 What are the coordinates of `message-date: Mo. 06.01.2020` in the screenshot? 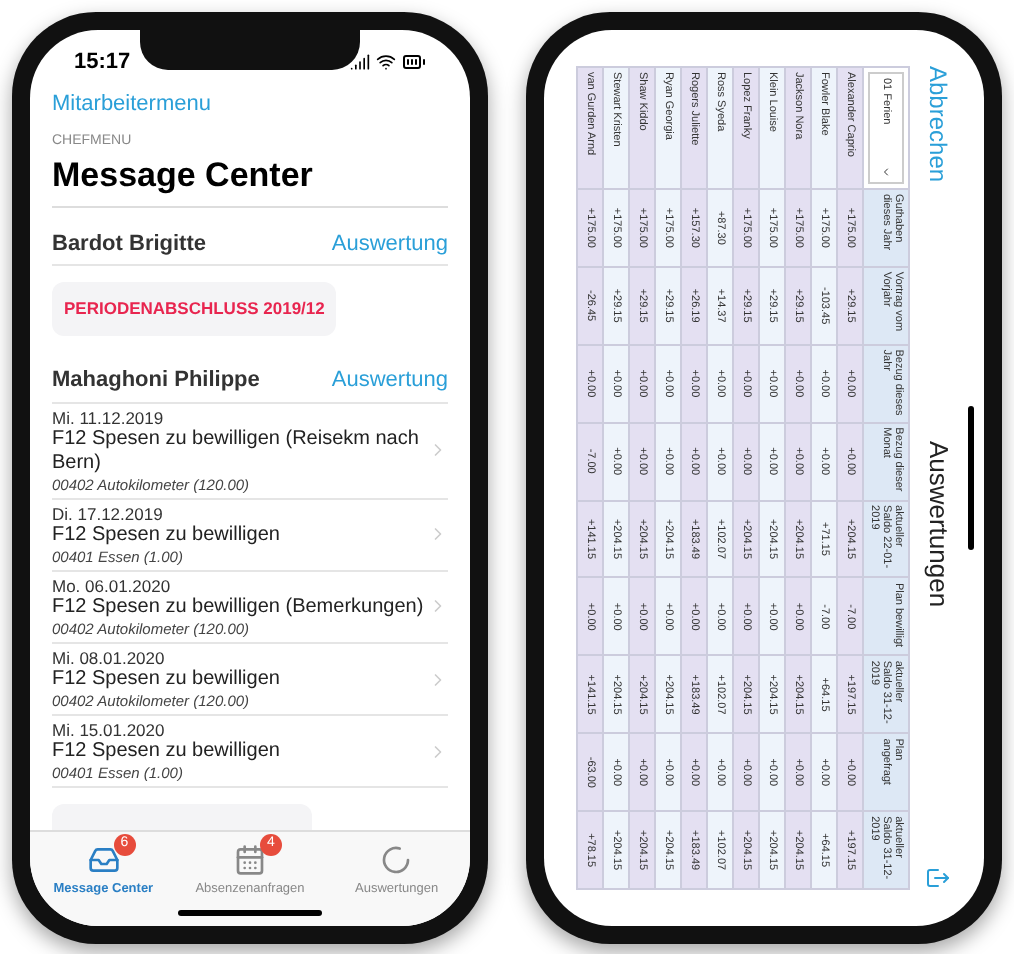 It's located at (112, 586).